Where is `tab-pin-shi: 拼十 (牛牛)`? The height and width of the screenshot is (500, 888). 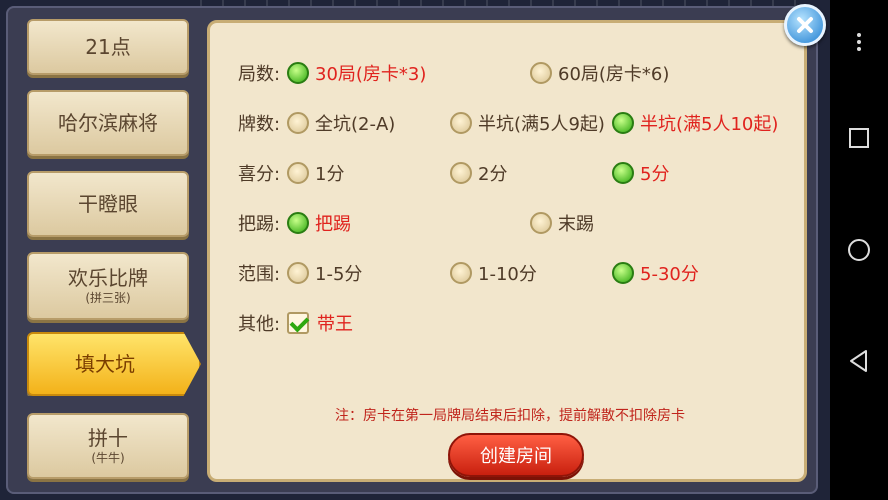 tab-pin-shi: 拼十 (牛牛) is located at coordinates (108, 446).